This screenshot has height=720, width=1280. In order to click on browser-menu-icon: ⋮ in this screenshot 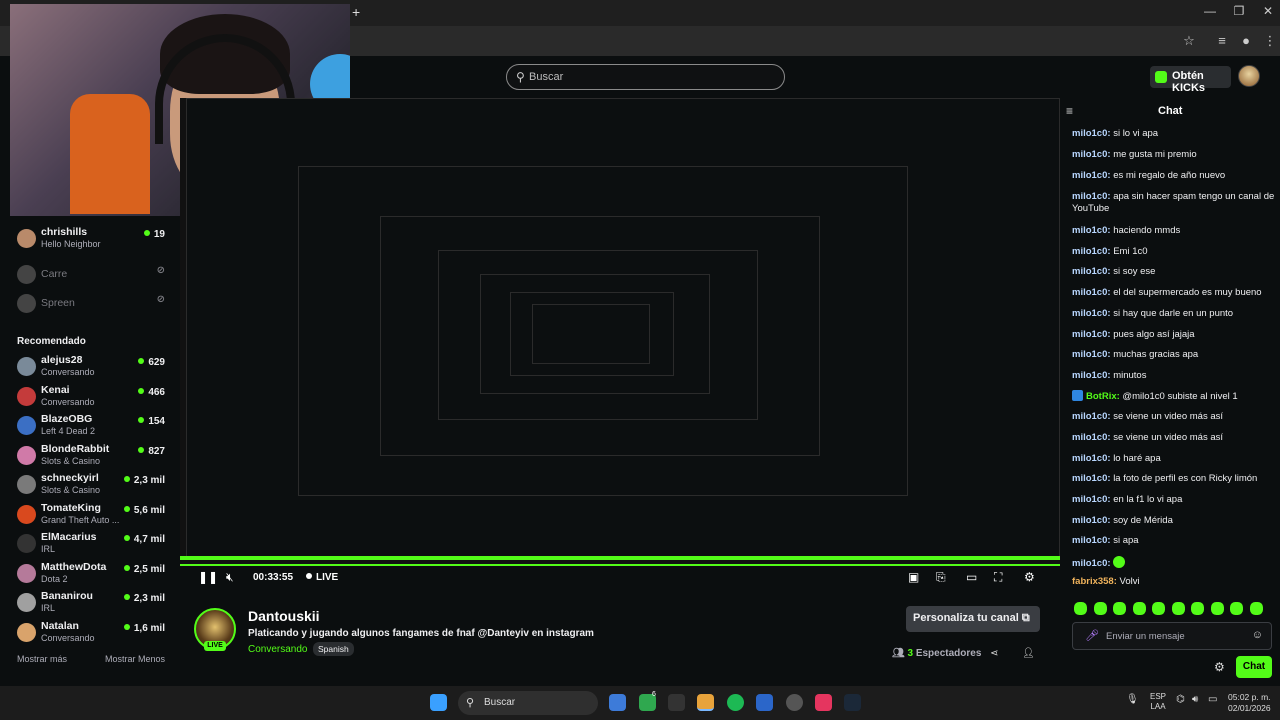, I will do `click(1270, 41)`.